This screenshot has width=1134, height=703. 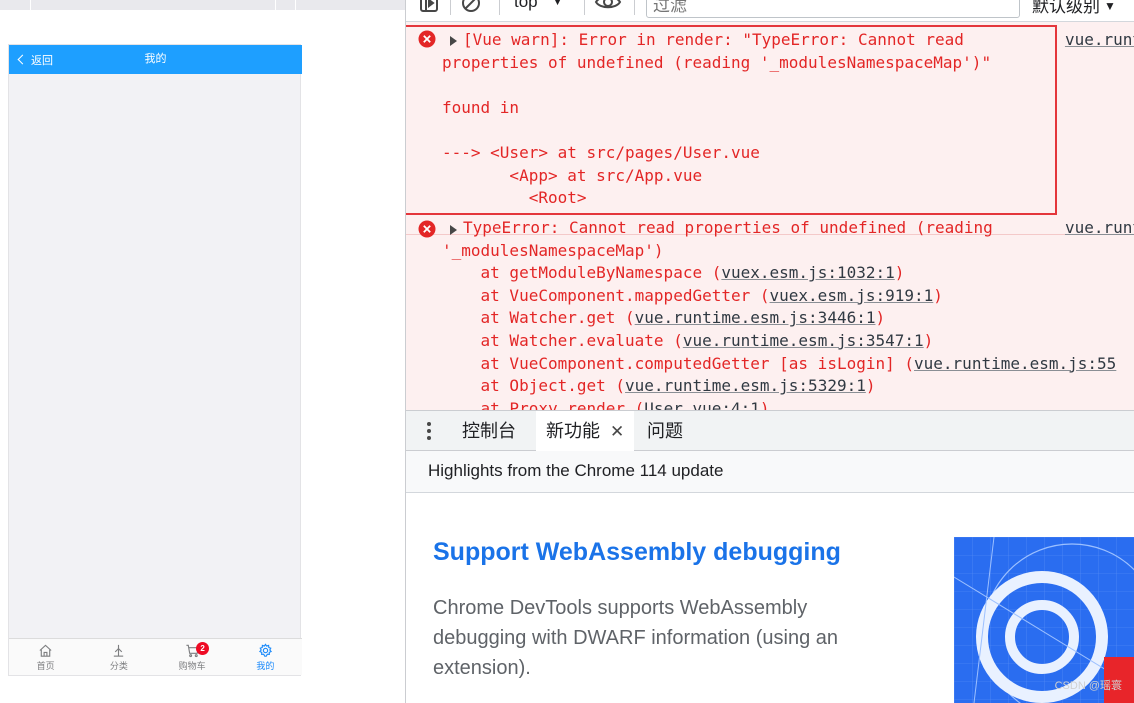 What do you see at coordinates (601, 152) in the screenshot?
I see `message-line: ---> <User> at src/pages/User.vue` at bounding box center [601, 152].